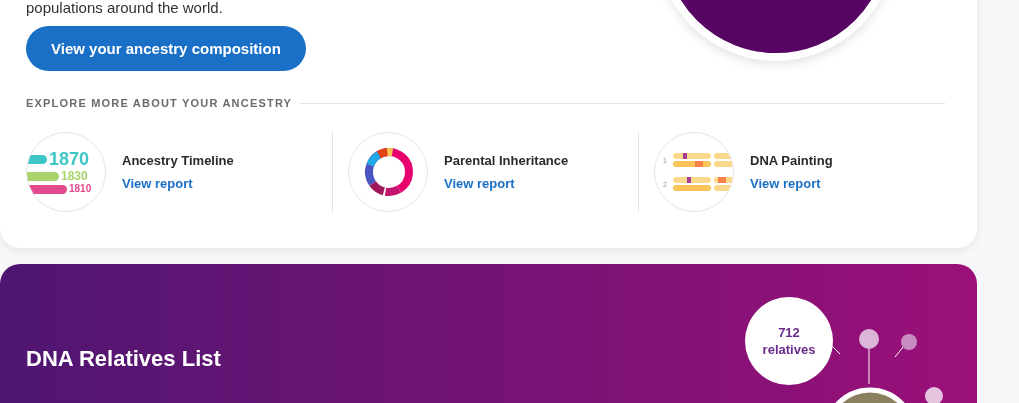 This screenshot has height=403, width=1019. Describe the element at coordinates (74, 176) in the screenshot. I see `year-label: 1830` at that location.